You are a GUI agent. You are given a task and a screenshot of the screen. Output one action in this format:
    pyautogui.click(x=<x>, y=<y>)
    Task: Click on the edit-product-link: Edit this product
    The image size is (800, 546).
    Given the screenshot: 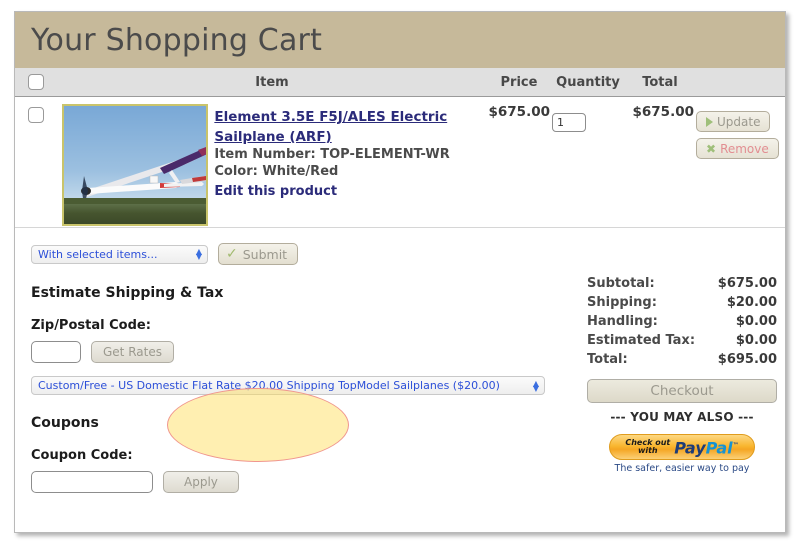 What is the action you would take?
    pyautogui.click(x=275, y=191)
    